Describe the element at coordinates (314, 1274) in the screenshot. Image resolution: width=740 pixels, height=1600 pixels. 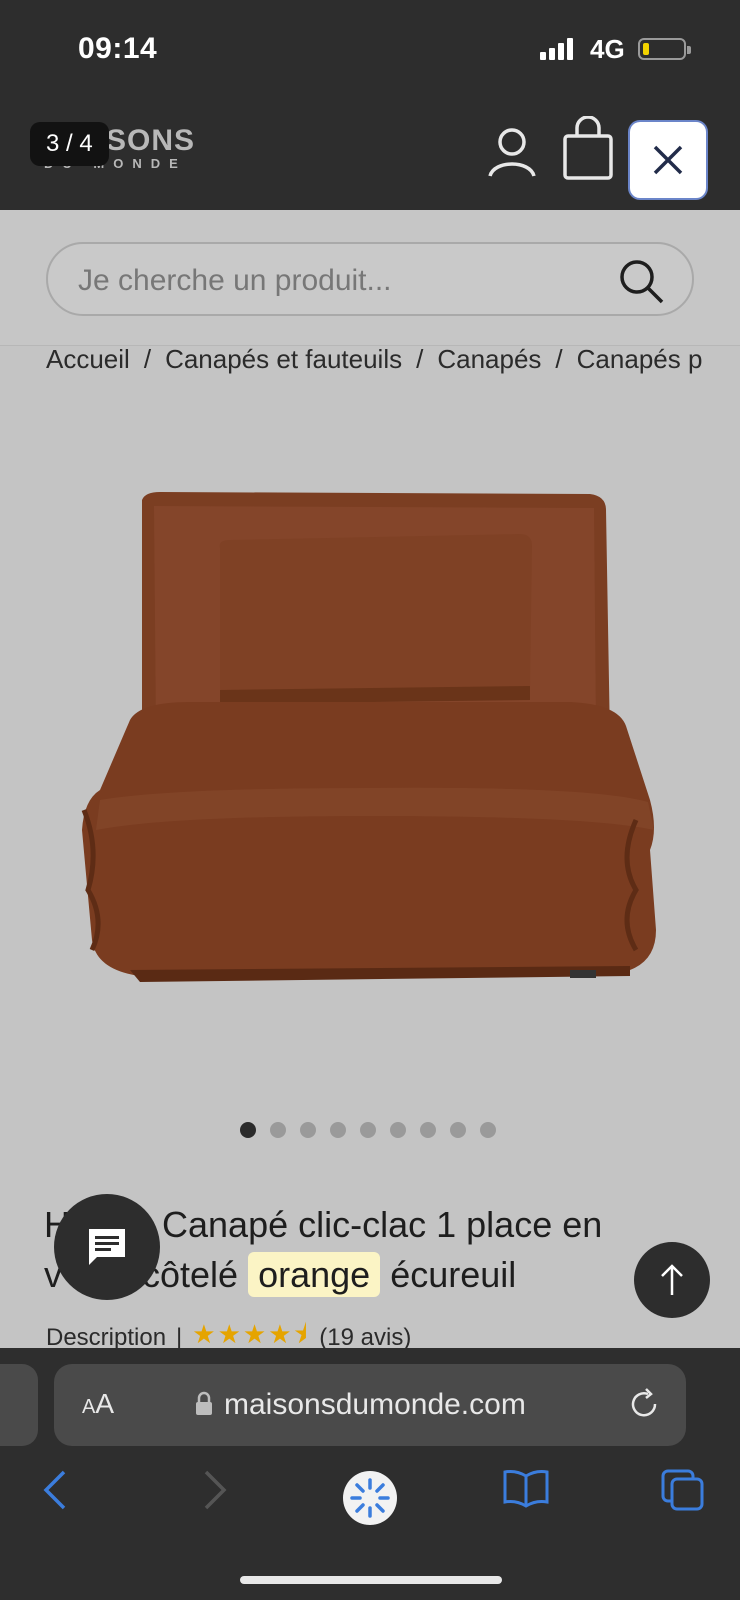
I see `search-highlight: orange` at that location.